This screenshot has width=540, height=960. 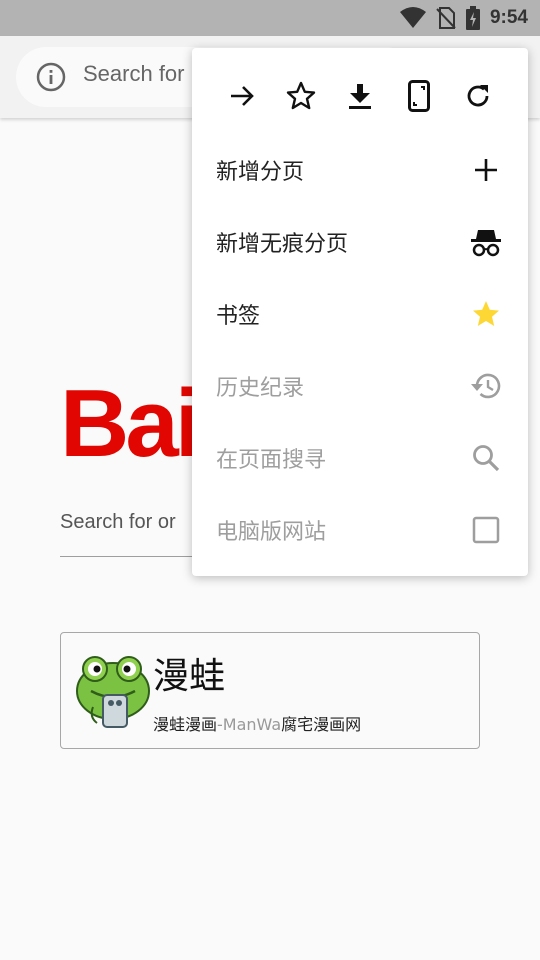 I want to click on info-icon, so click(x=51, y=77).